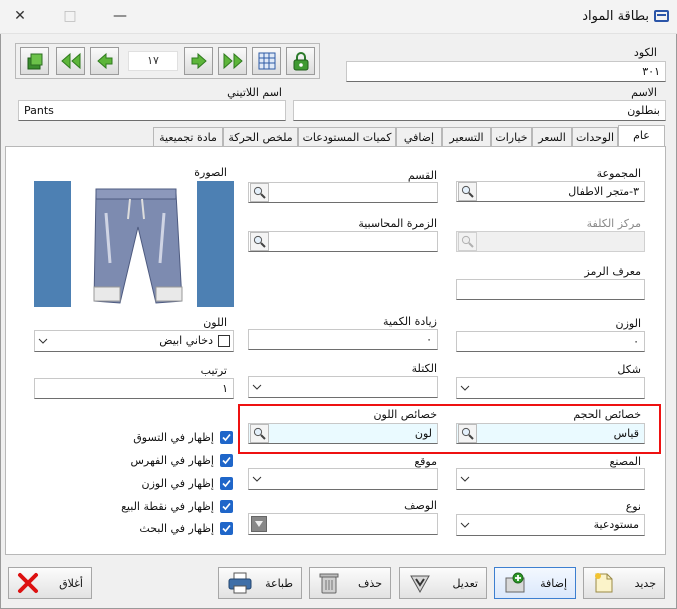 The height and width of the screenshot is (609, 677). I want to click on color-props-search-button, so click(259, 433).